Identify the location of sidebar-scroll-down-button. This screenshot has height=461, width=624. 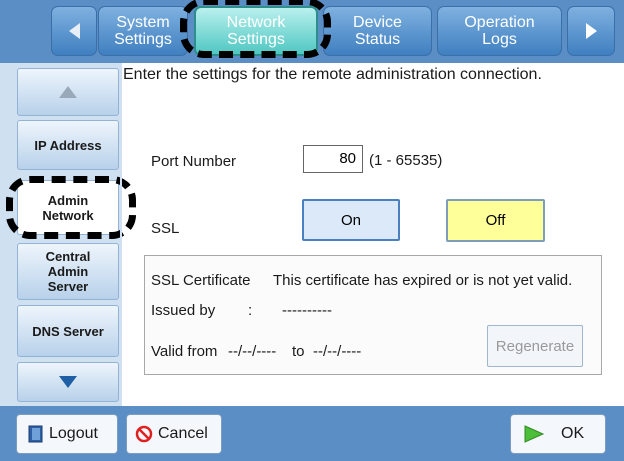
(68, 382).